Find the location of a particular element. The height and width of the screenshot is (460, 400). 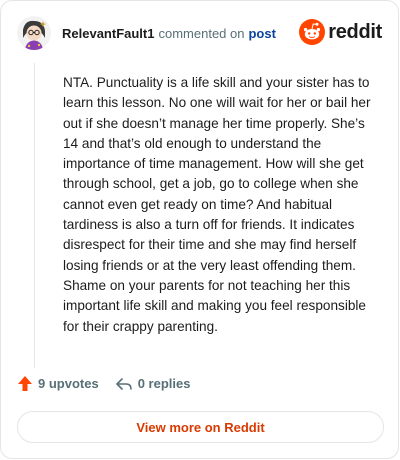

reply-button: 0 replies is located at coordinates (153, 384).